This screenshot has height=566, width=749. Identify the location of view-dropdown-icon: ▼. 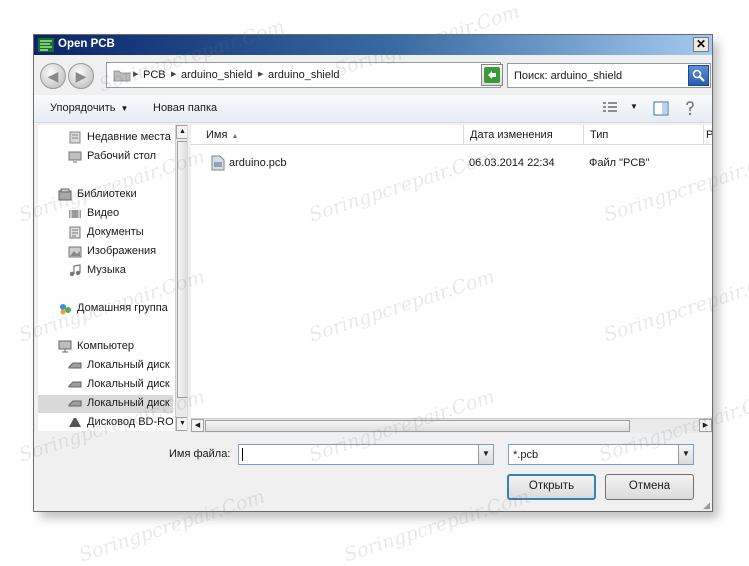
(634, 106).